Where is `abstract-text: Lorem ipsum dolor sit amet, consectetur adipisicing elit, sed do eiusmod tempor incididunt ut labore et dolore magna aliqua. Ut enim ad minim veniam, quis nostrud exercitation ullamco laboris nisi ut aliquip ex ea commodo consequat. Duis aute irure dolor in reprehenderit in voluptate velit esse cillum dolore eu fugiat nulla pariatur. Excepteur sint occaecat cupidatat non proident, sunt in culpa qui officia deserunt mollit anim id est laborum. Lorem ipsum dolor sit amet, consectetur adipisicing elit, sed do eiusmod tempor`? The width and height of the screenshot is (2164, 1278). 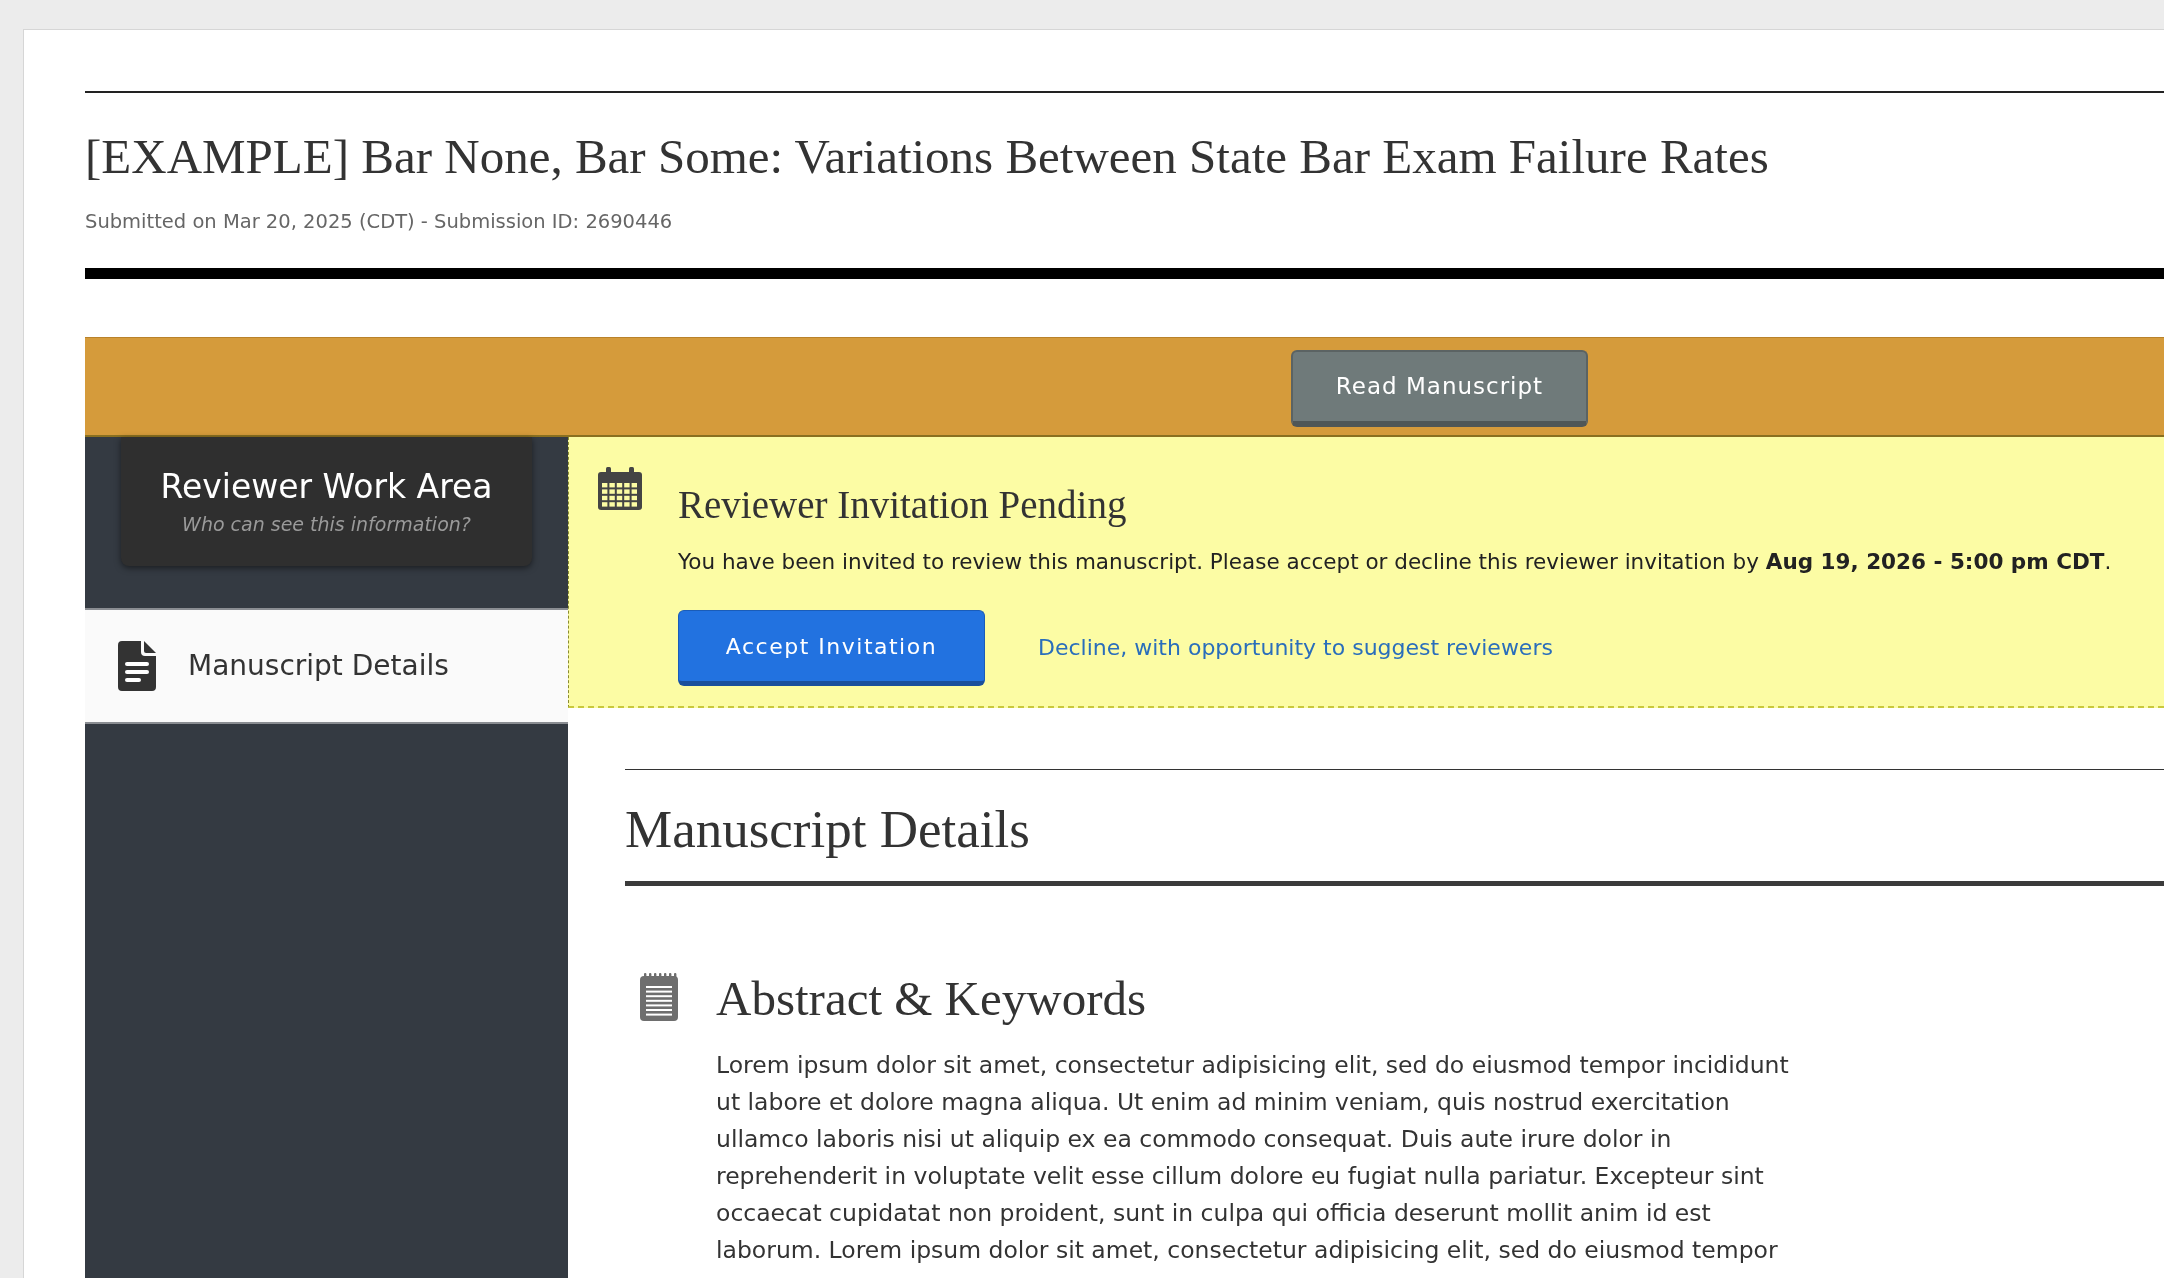
abstract-text: Lorem ipsum dolor sit amet, consectetur adipisicing elit, sed do eiusmod tempor incididunt ut labore et dolore magna aliqua. Ut enim ad minim veniam, quis nostrud exercitation ullamco laboris nisi ut aliquip ex ea commodo consequat. Duis aute irure dolor in reprehenderit in voluptate velit esse cillum dolore eu fugiat nulla pariatur. Excepteur sint occaecat cupidatat non proident, sunt in culpa qui officia deserunt mollit anim id est laborum. Lorem ipsum dolor sit amet, consectetur adipisicing elit, sed do eiusmod tempor is located at coordinates (1253, 1158).